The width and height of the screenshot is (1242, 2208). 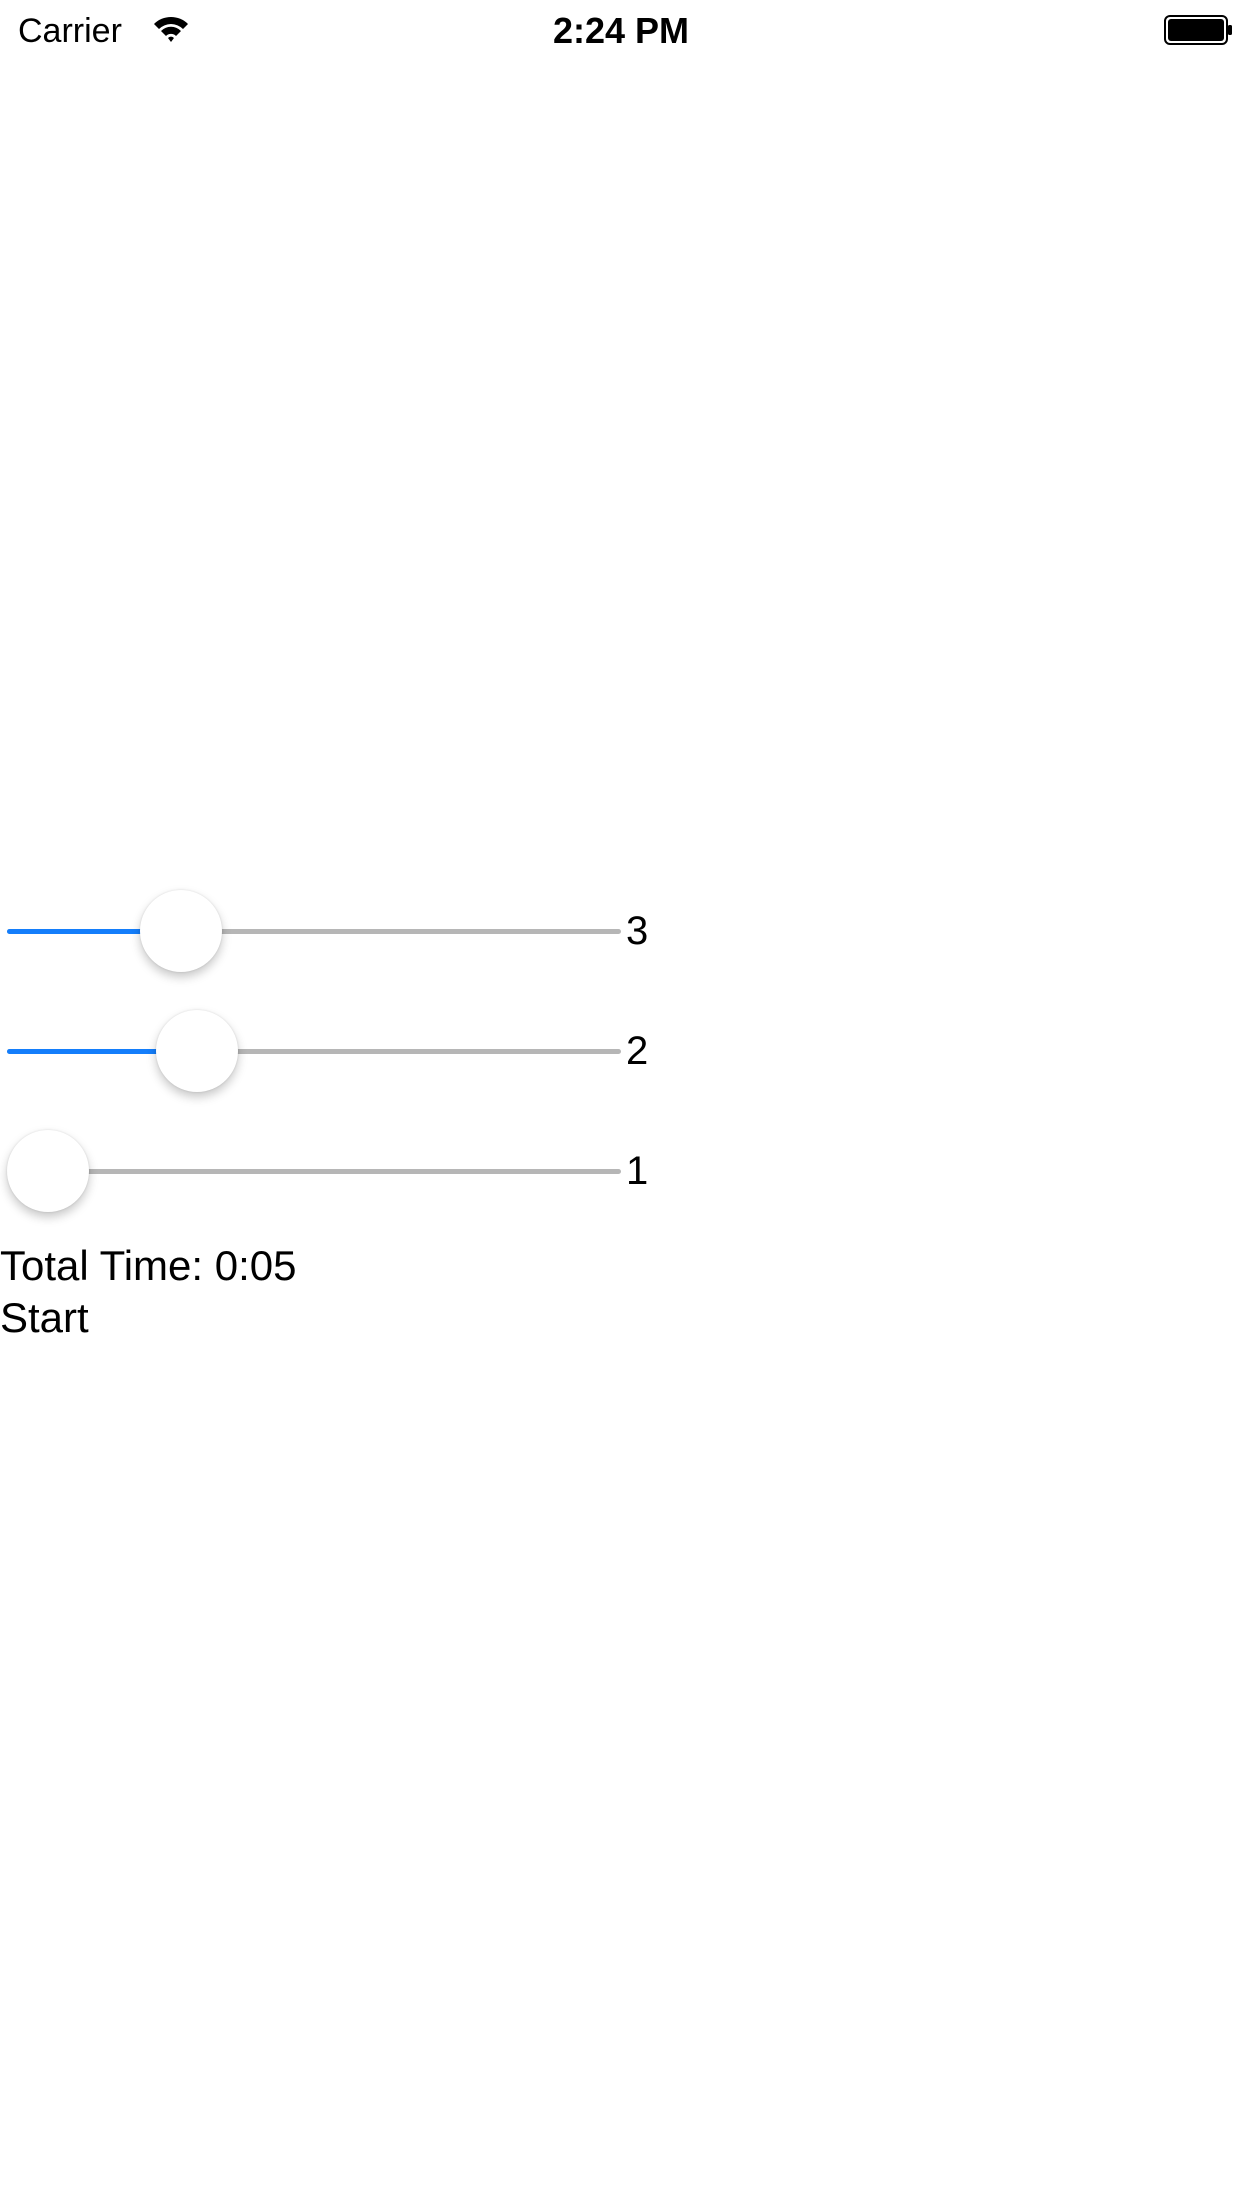 I want to click on start-button: Start, so click(x=44, y=1318).